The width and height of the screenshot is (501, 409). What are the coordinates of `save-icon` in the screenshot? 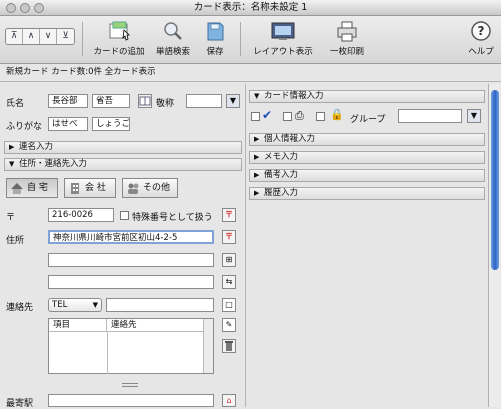 It's located at (215, 31).